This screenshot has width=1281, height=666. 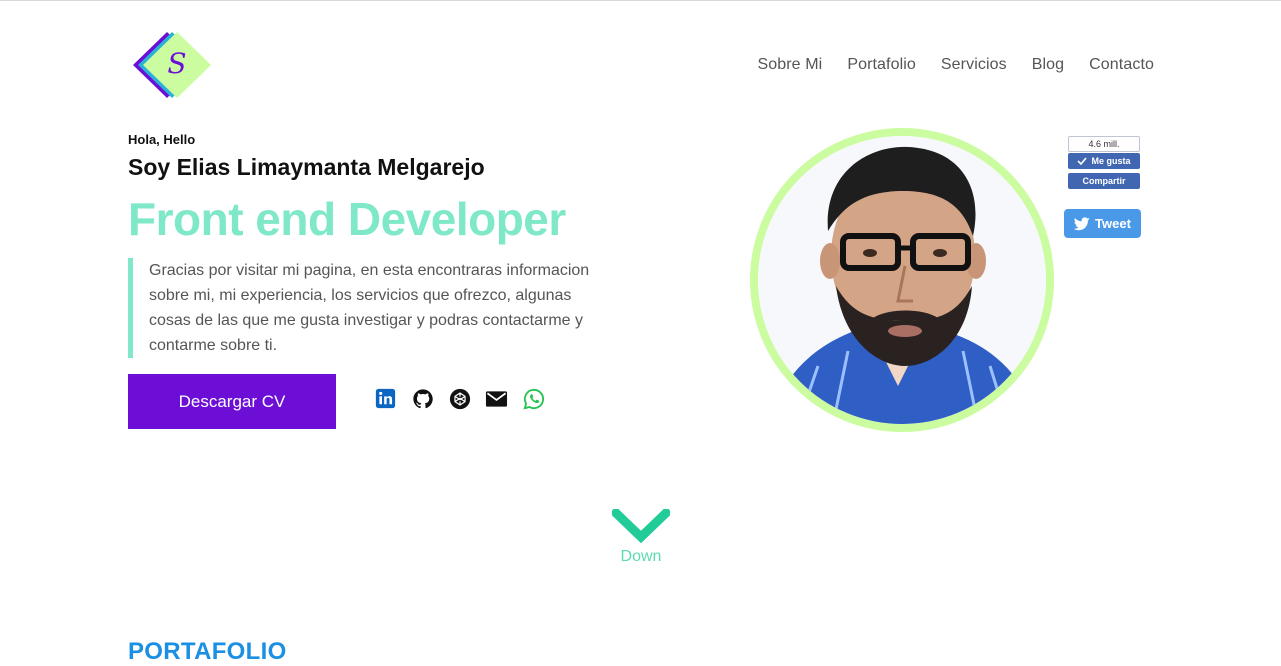 I want to click on nav-servicios: Servicios, so click(x=974, y=65).